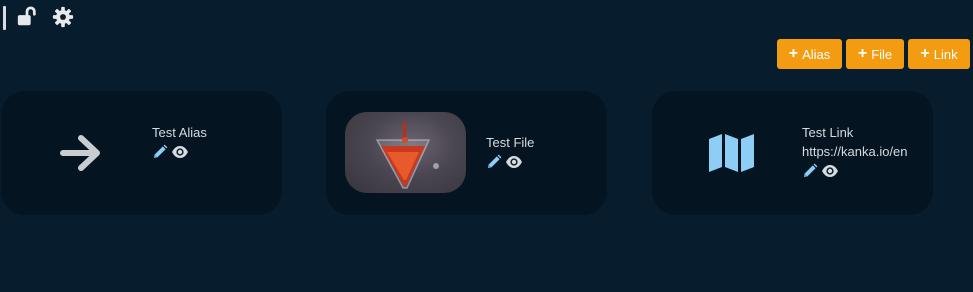  I want to click on asset-info: Test File, so click(510, 152).